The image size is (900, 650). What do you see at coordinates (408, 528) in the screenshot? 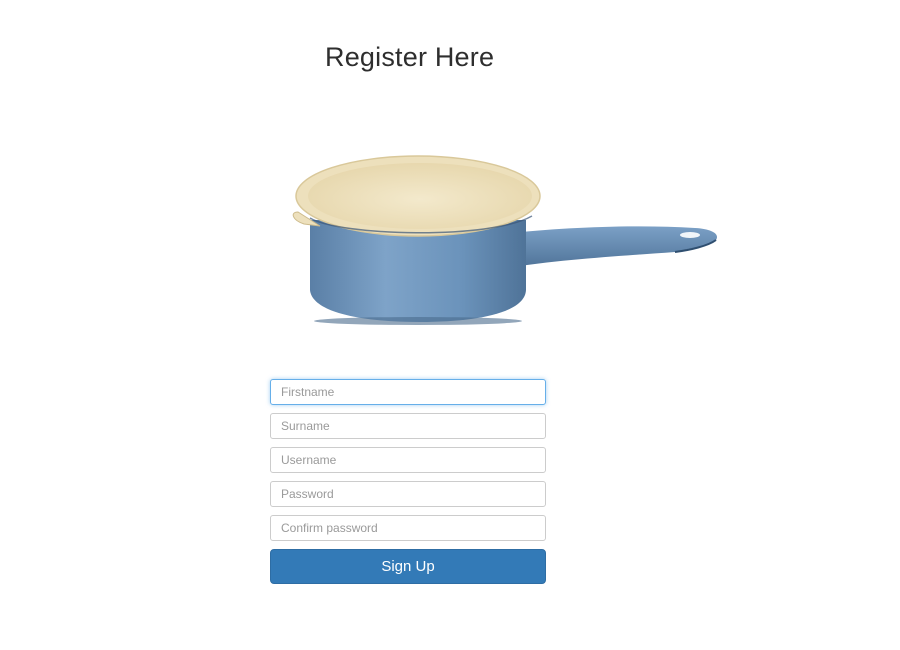
I see `confirm-password-input` at bounding box center [408, 528].